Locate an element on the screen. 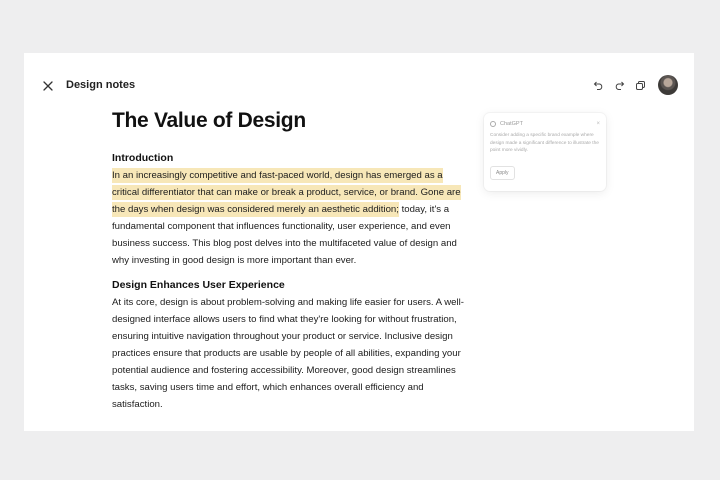  chatgpt-icon is located at coordinates (493, 124).